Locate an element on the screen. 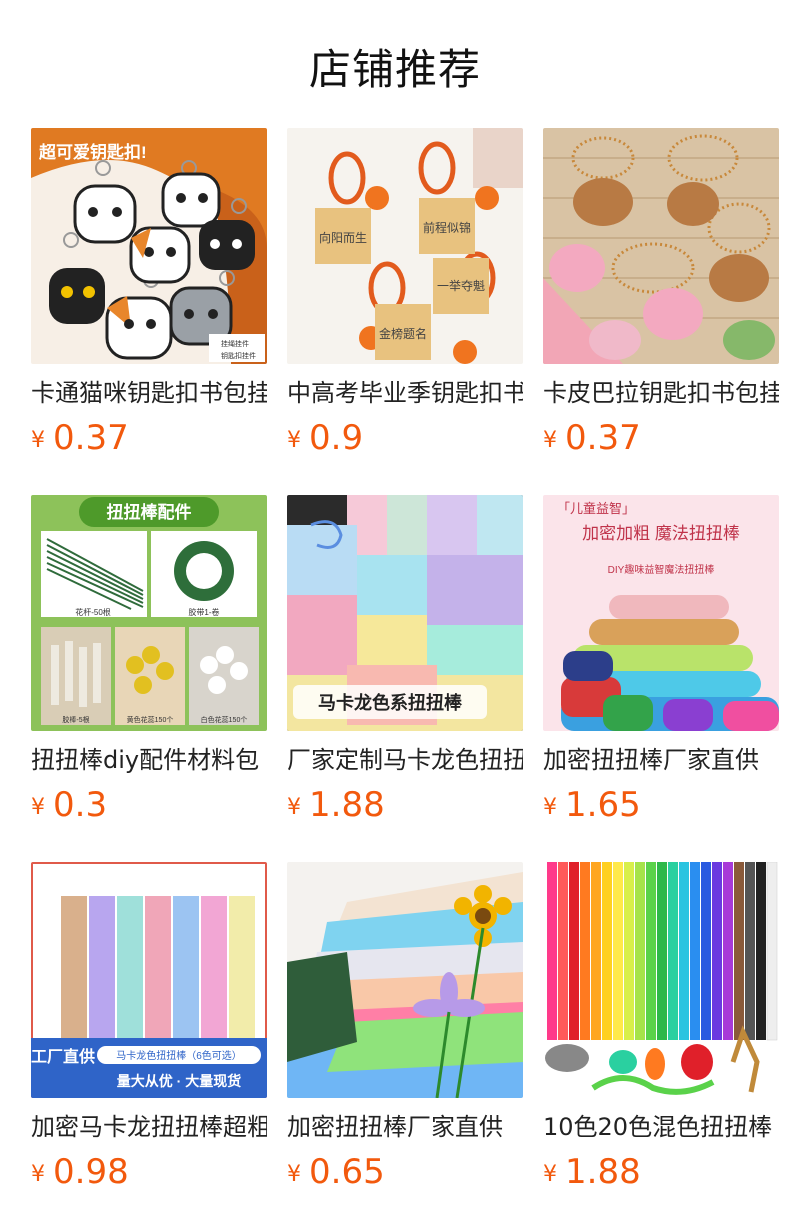 The height and width of the screenshot is (1230, 790). cat-keychains-picture: 超可爱钥匙扣! 挂绳挂件 钥匙扣挂件 is located at coordinates (149, 246).